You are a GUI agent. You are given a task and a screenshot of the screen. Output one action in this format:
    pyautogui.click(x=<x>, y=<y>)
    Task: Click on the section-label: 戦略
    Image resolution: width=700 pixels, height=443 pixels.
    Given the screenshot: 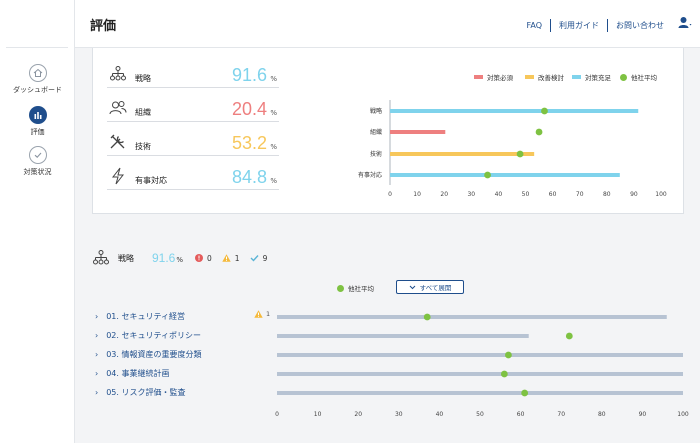 What is the action you would take?
    pyautogui.click(x=126, y=258)
    